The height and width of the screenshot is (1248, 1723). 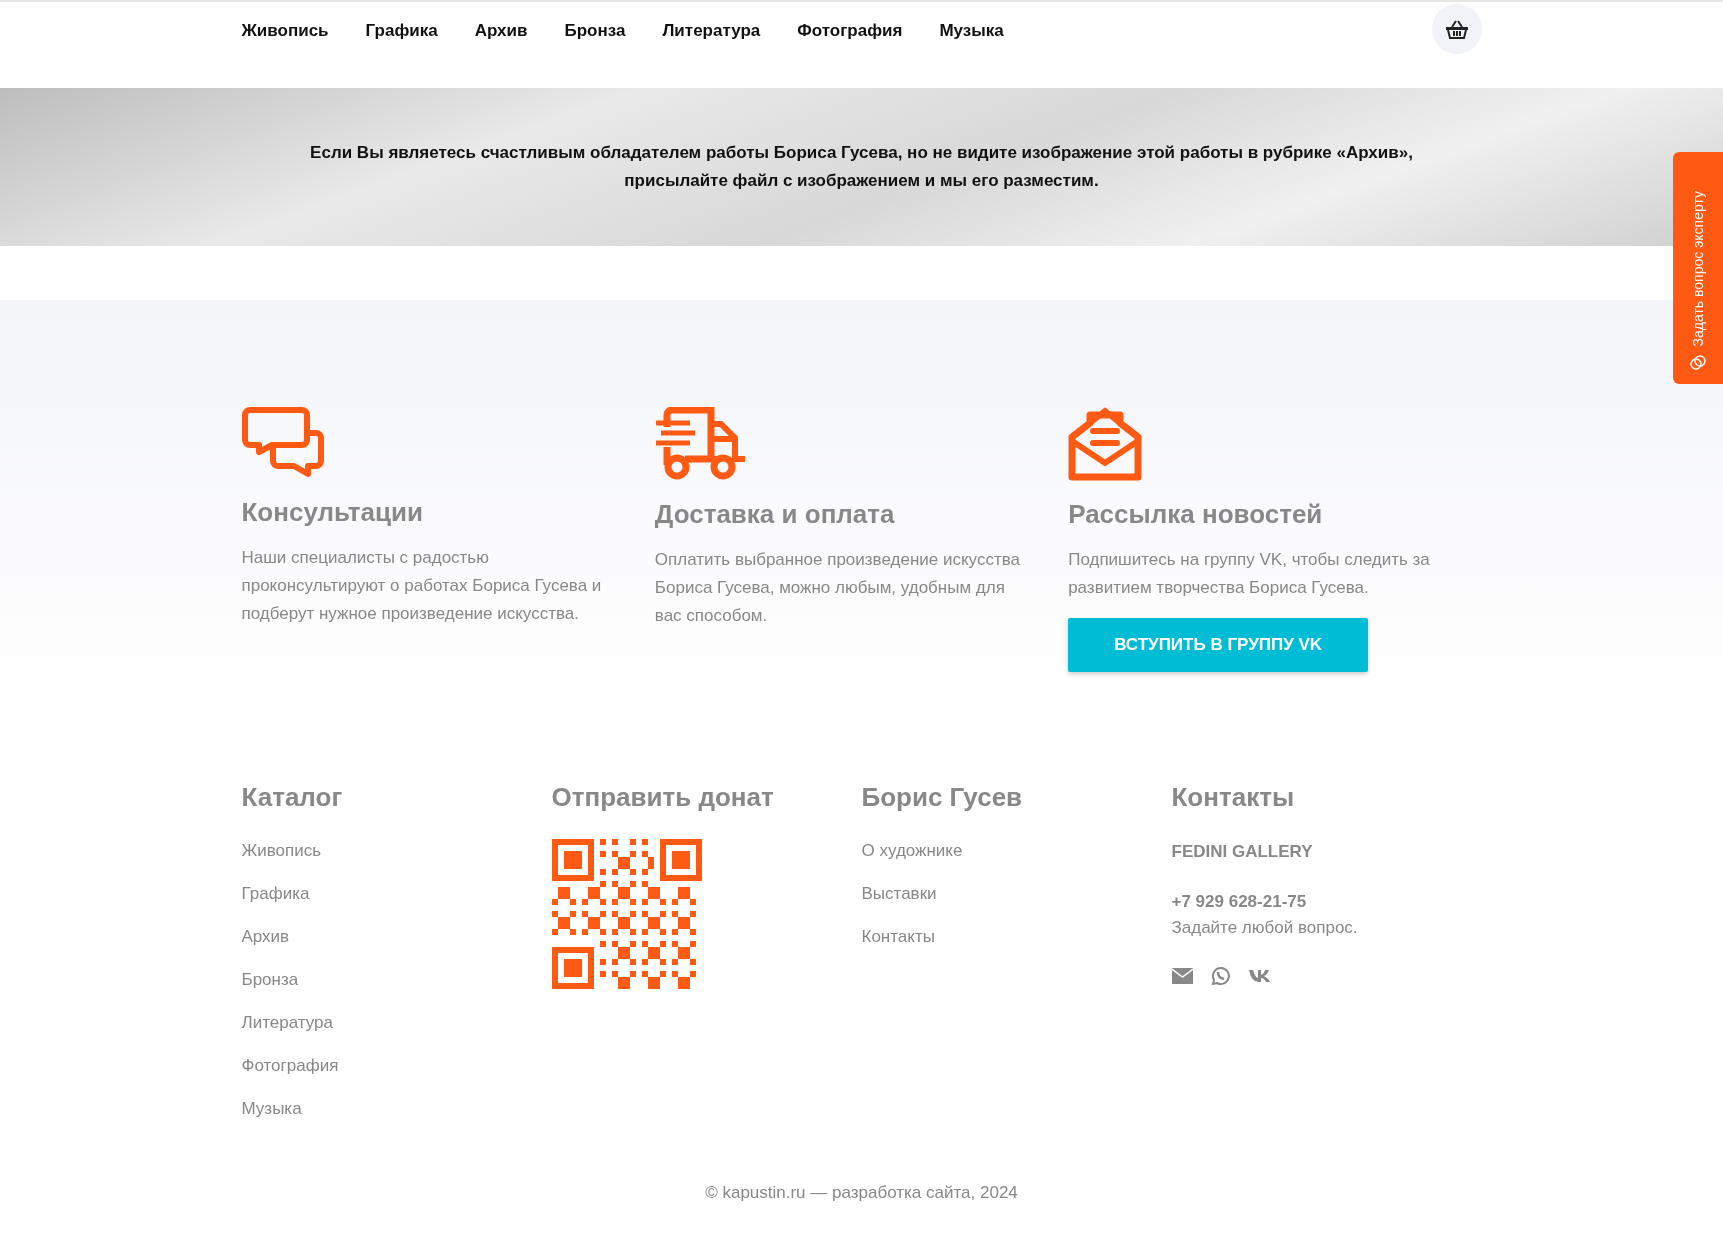 What do you see at coordinates (396, 1109) in the screenshot?
I see `footer-link: Музыка` at bounding box center [396, 1109].